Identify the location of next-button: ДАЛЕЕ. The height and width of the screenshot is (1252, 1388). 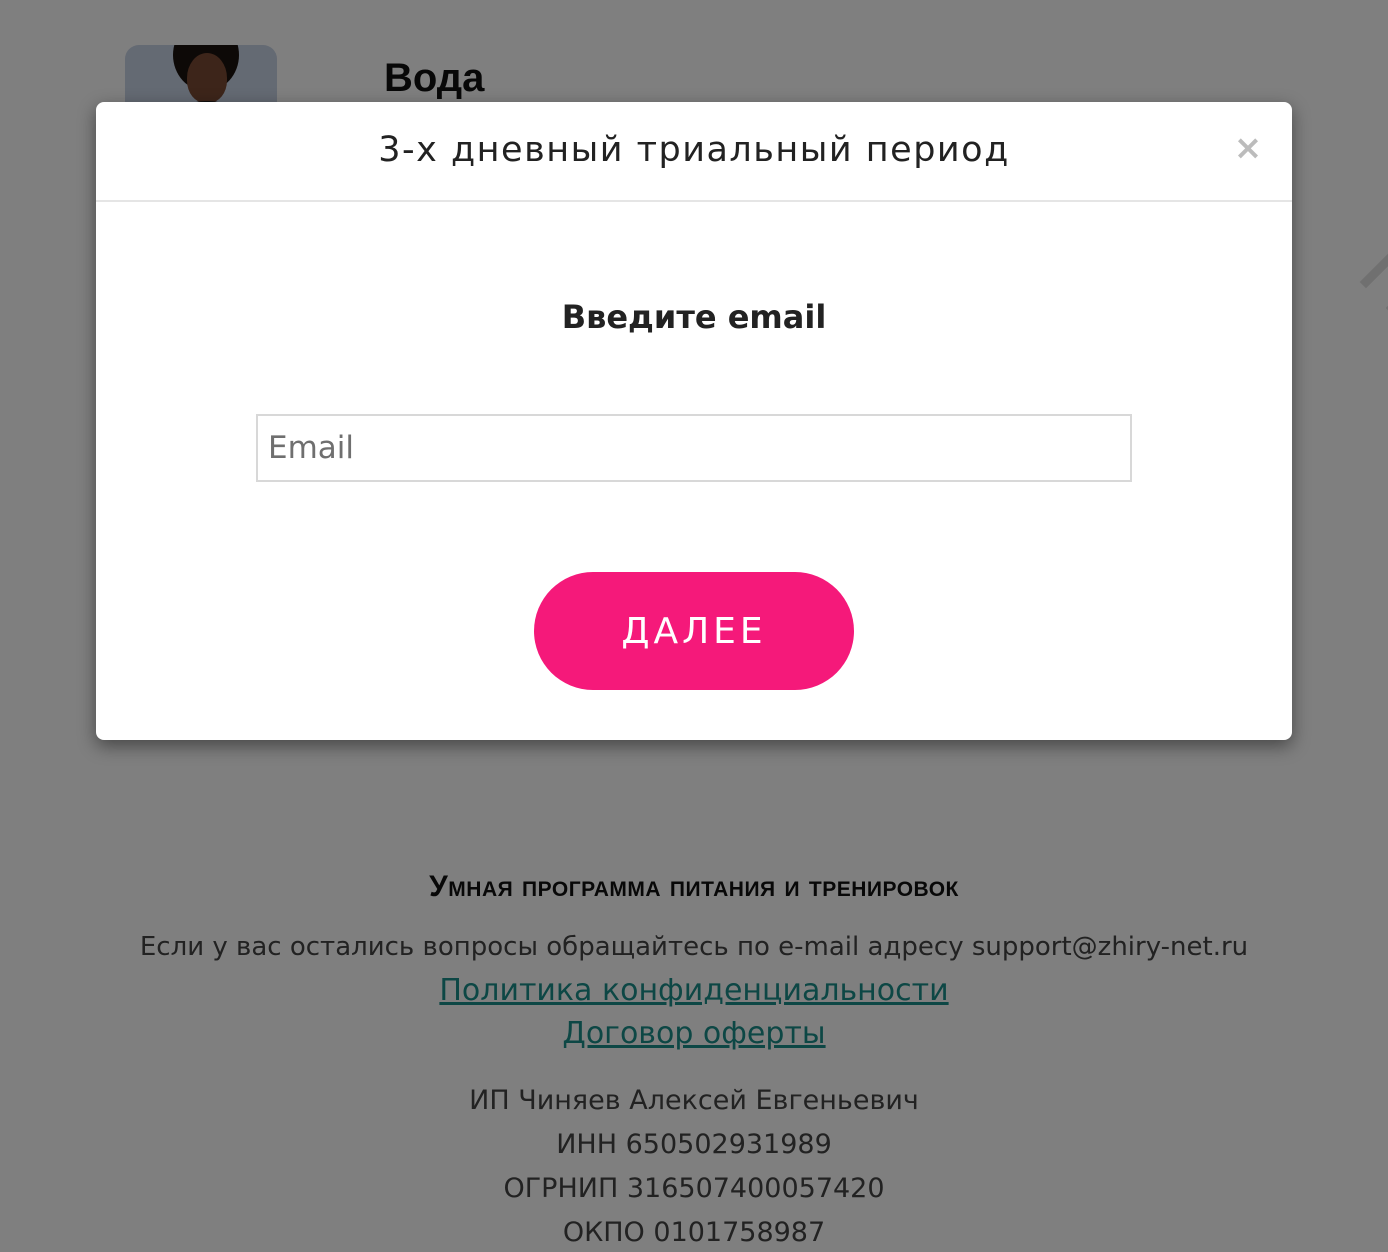
(694, 631).